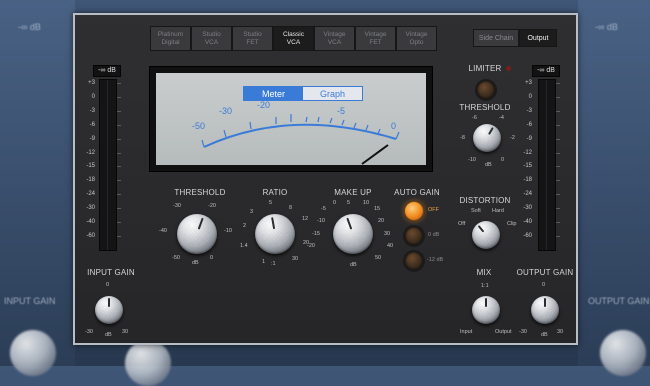 This screenshot has width=650, height=386. Describe the element at coordinates (264, 105) in the screenshot. I see `vu-scale-label: -20` at that location.